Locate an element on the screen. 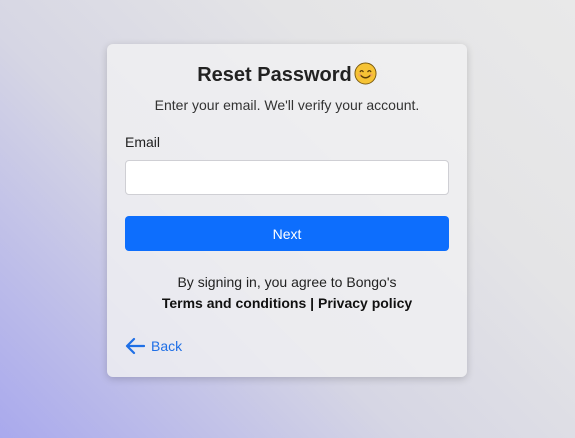  page-title: Reset Password is located at coordinates (287, 75).